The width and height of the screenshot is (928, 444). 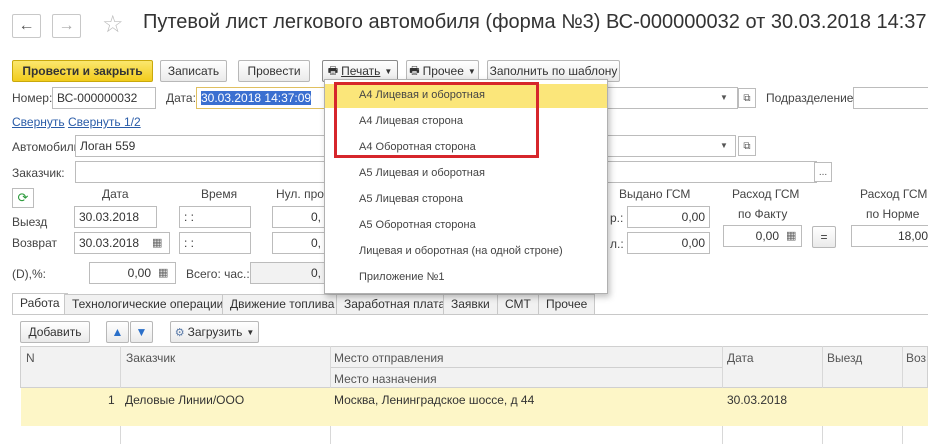 What do you see at coordinates (150, 358) in the screenshot?
I see `col-header-customer: Заказчик` at bounding box center [150, 358].